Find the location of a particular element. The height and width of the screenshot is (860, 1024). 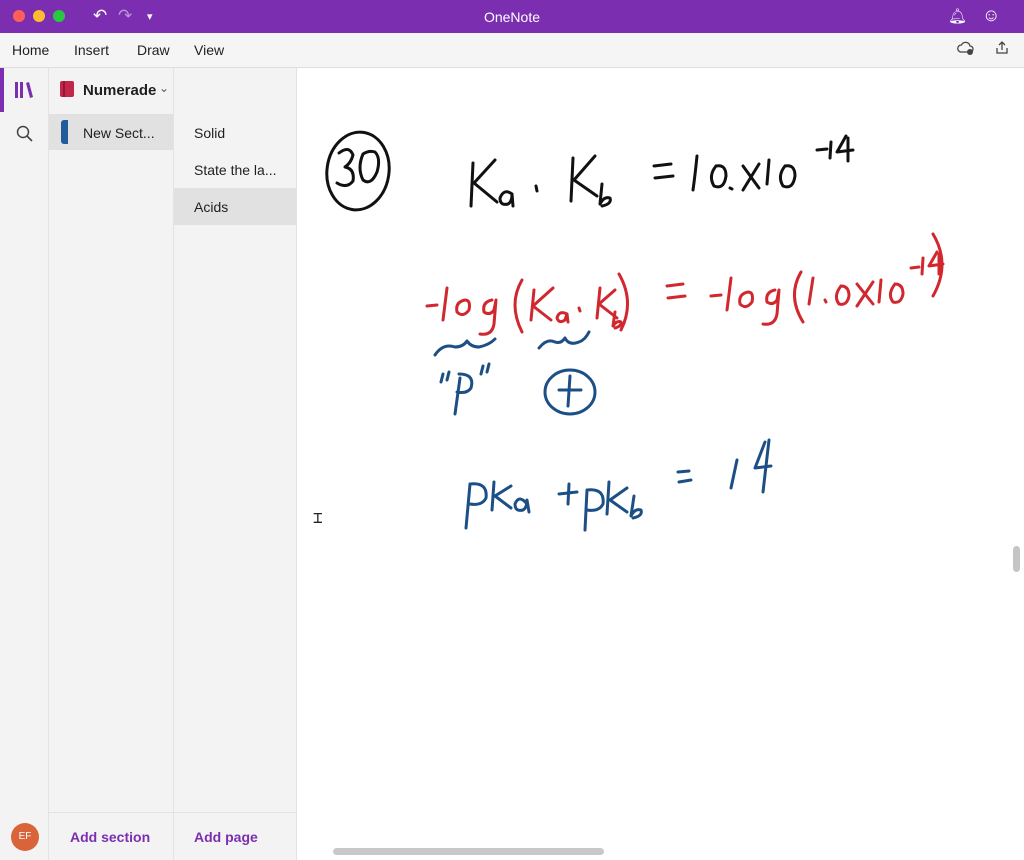

avatar: EF is located at coordinates (25, 837).